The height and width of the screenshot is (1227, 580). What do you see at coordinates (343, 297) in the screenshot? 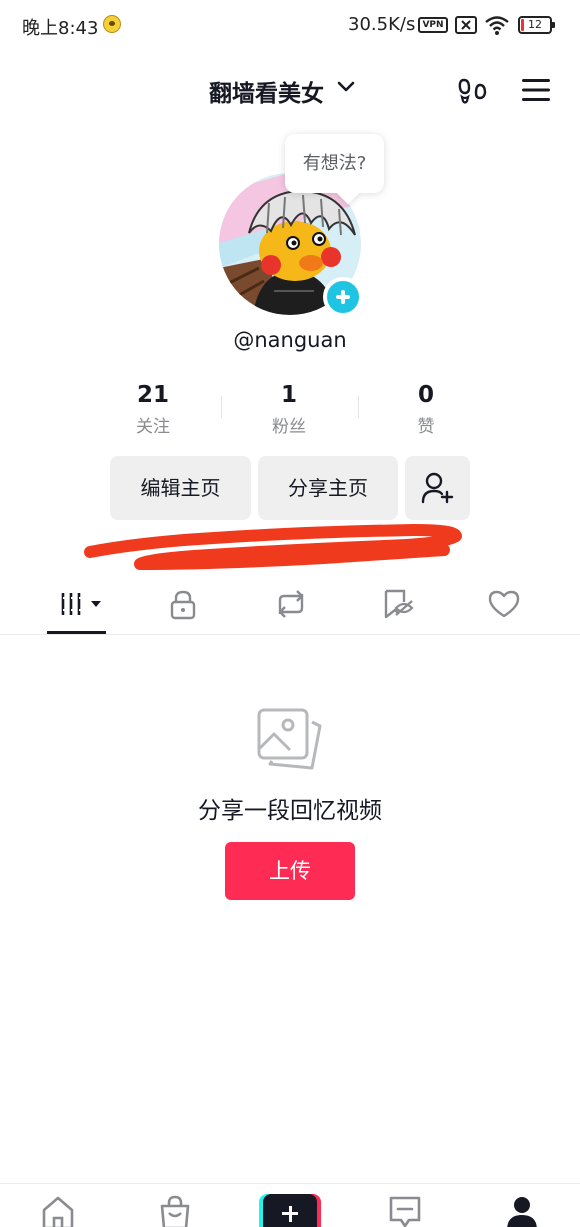
I see `add-avatar-button` at bounding box center [343, 297].